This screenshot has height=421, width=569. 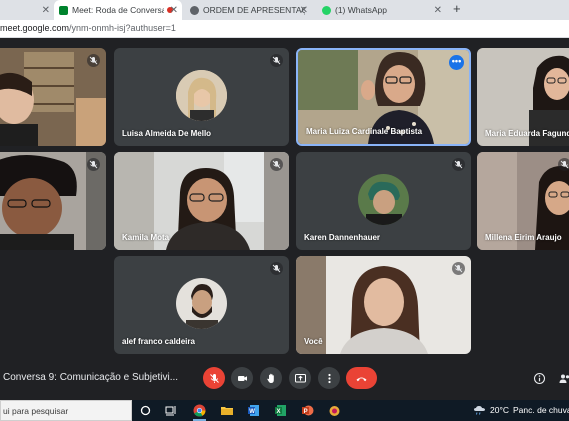 I want to click on leave-call-button, so click(x=361, y=378).